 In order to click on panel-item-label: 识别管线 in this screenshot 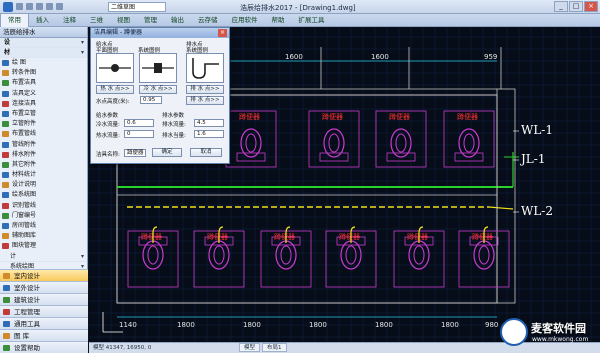, I will do `click(24, 205)`.